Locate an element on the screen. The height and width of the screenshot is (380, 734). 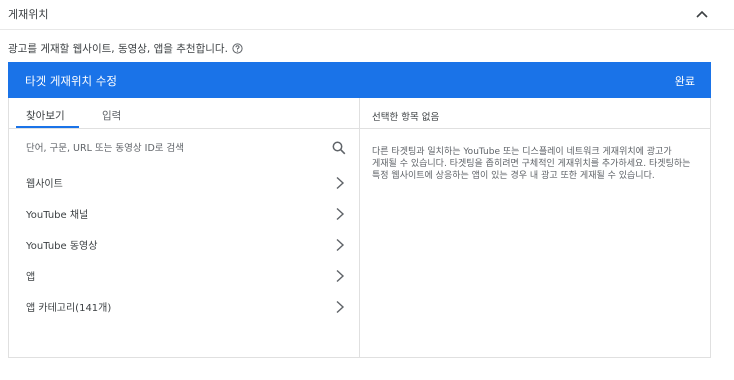
help-circle-icon is located at coordinates (237, 48).